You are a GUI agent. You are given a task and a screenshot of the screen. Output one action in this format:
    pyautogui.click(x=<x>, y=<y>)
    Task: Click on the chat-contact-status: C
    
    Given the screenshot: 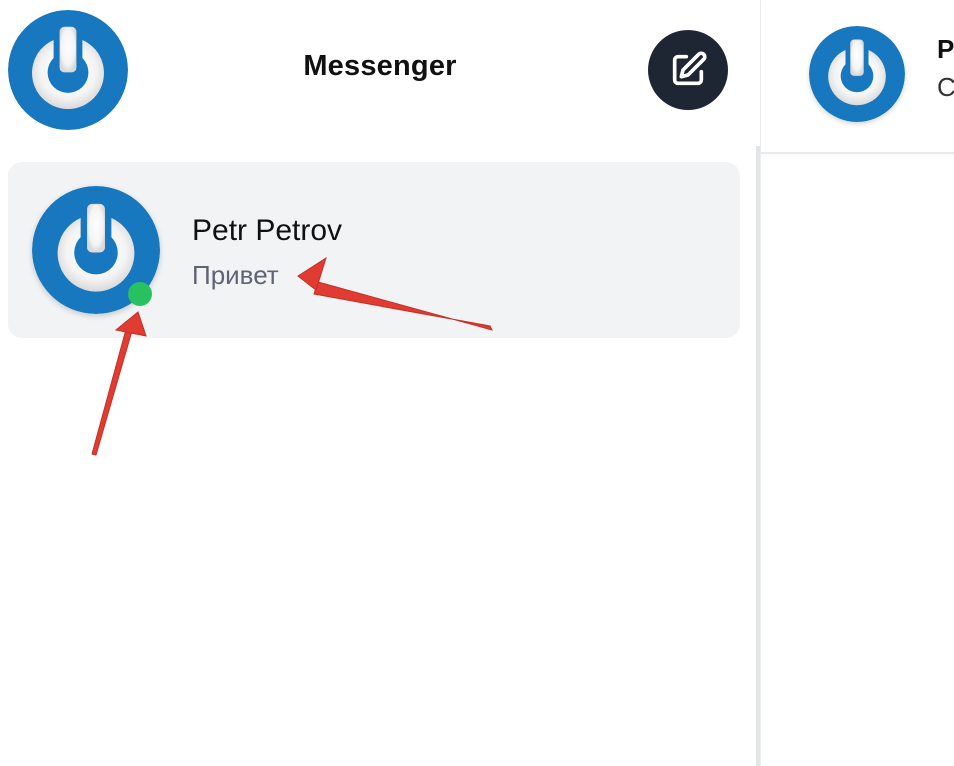 What is the action you would take?
    pyautogui.click(x=945, y=87)
    